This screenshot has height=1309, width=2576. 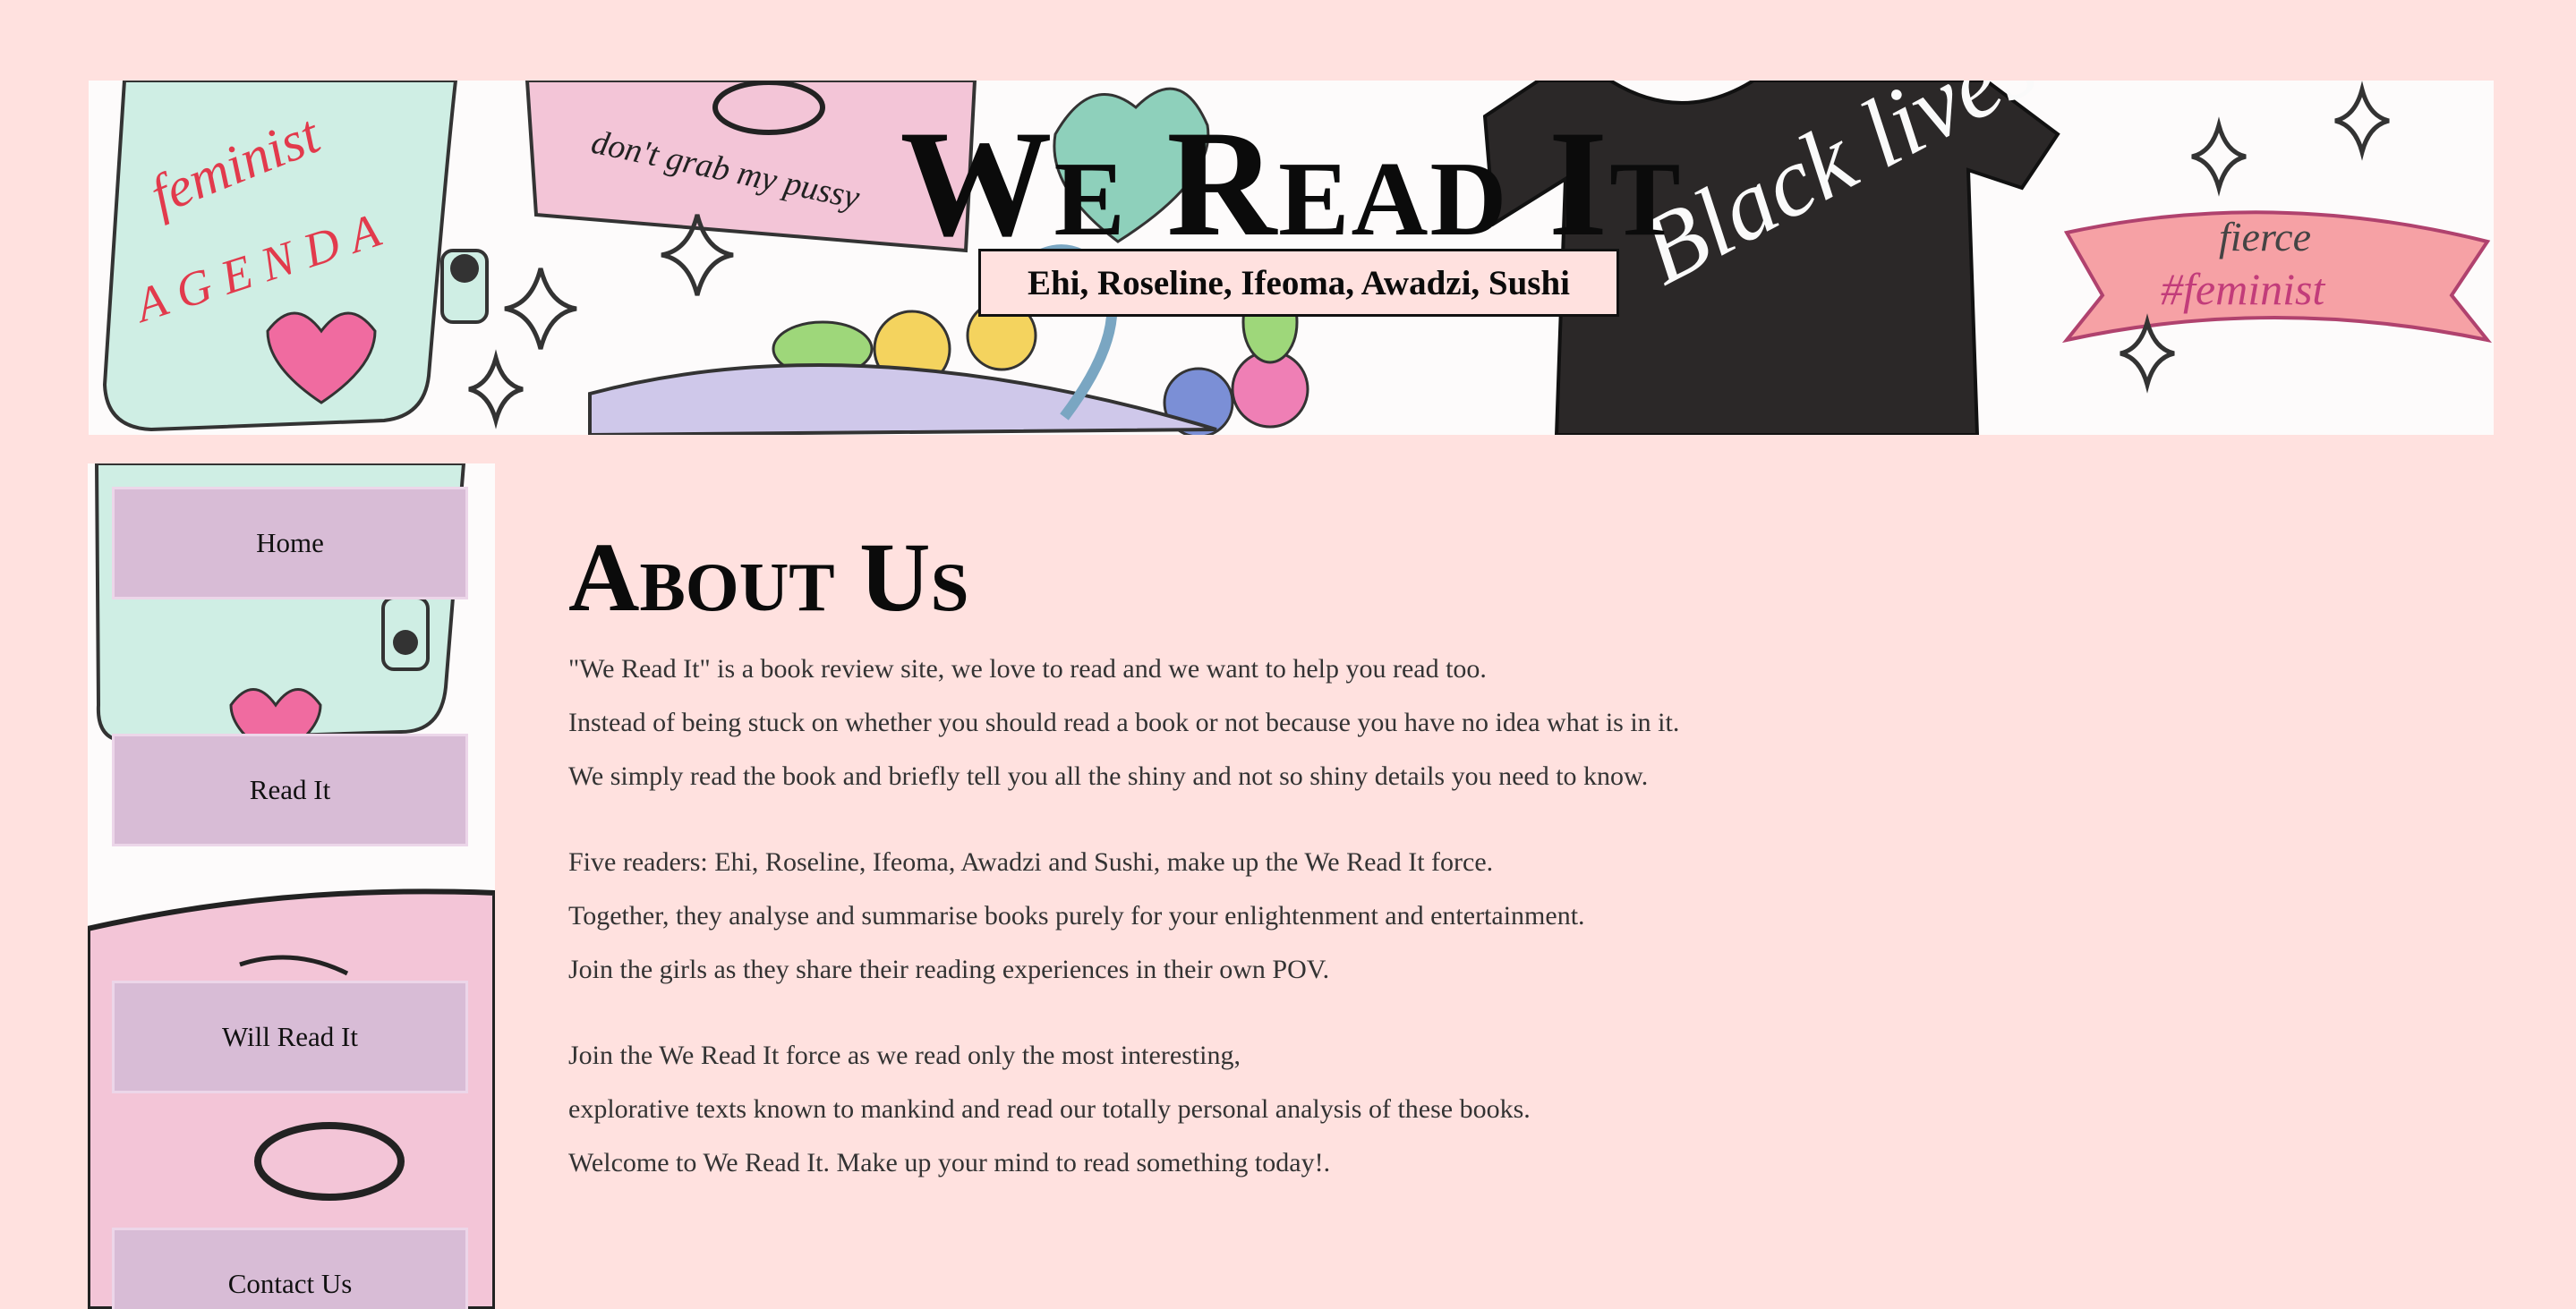 What do you see at coordinates (290, 790) in the screenshot?
I see `nav-read-it-button: Read It` at bounding box center [290, 790].